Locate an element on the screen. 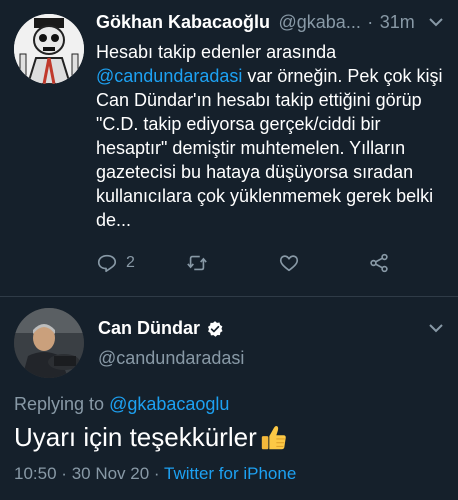 Image resolution: width=458 pixels, height=500 pixels. like-button is located at coordinates (289, 263).